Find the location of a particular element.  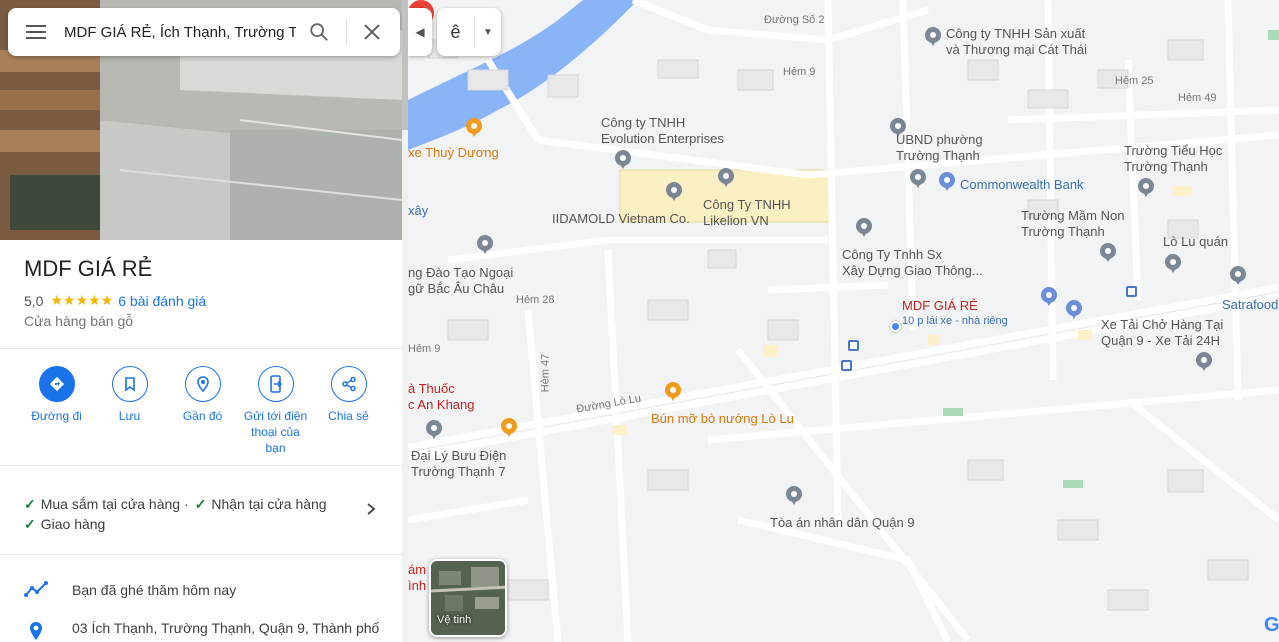

directions-button: Đường đi is located at coordinates (56, 411).